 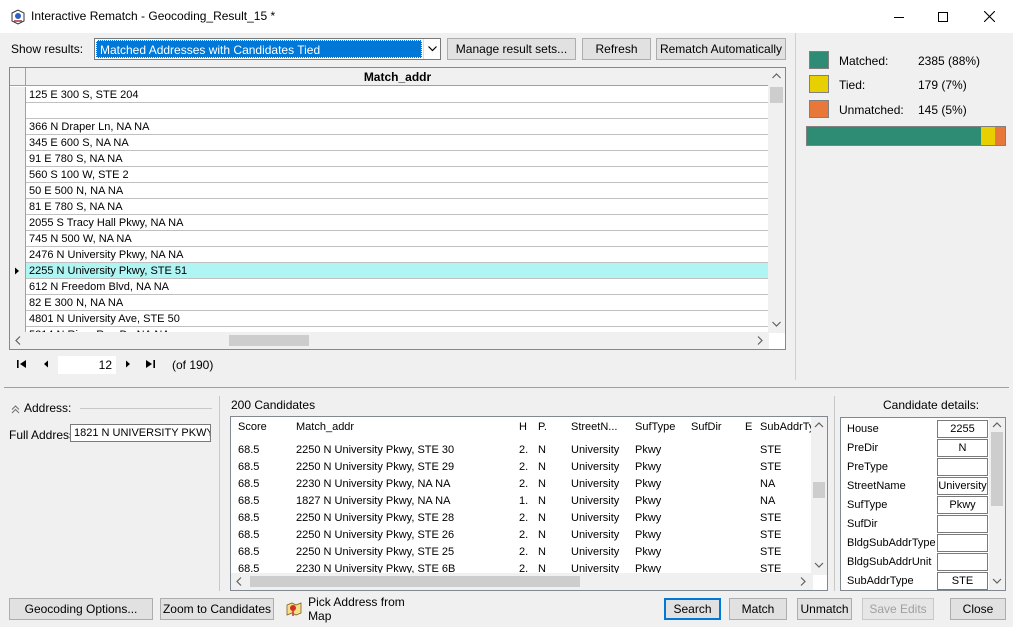 What do you see at coordinates (721, 49) in the screenshot?
I see `rematch-automatically-button: Rematch Automatically` at bounding box center [721, 49].